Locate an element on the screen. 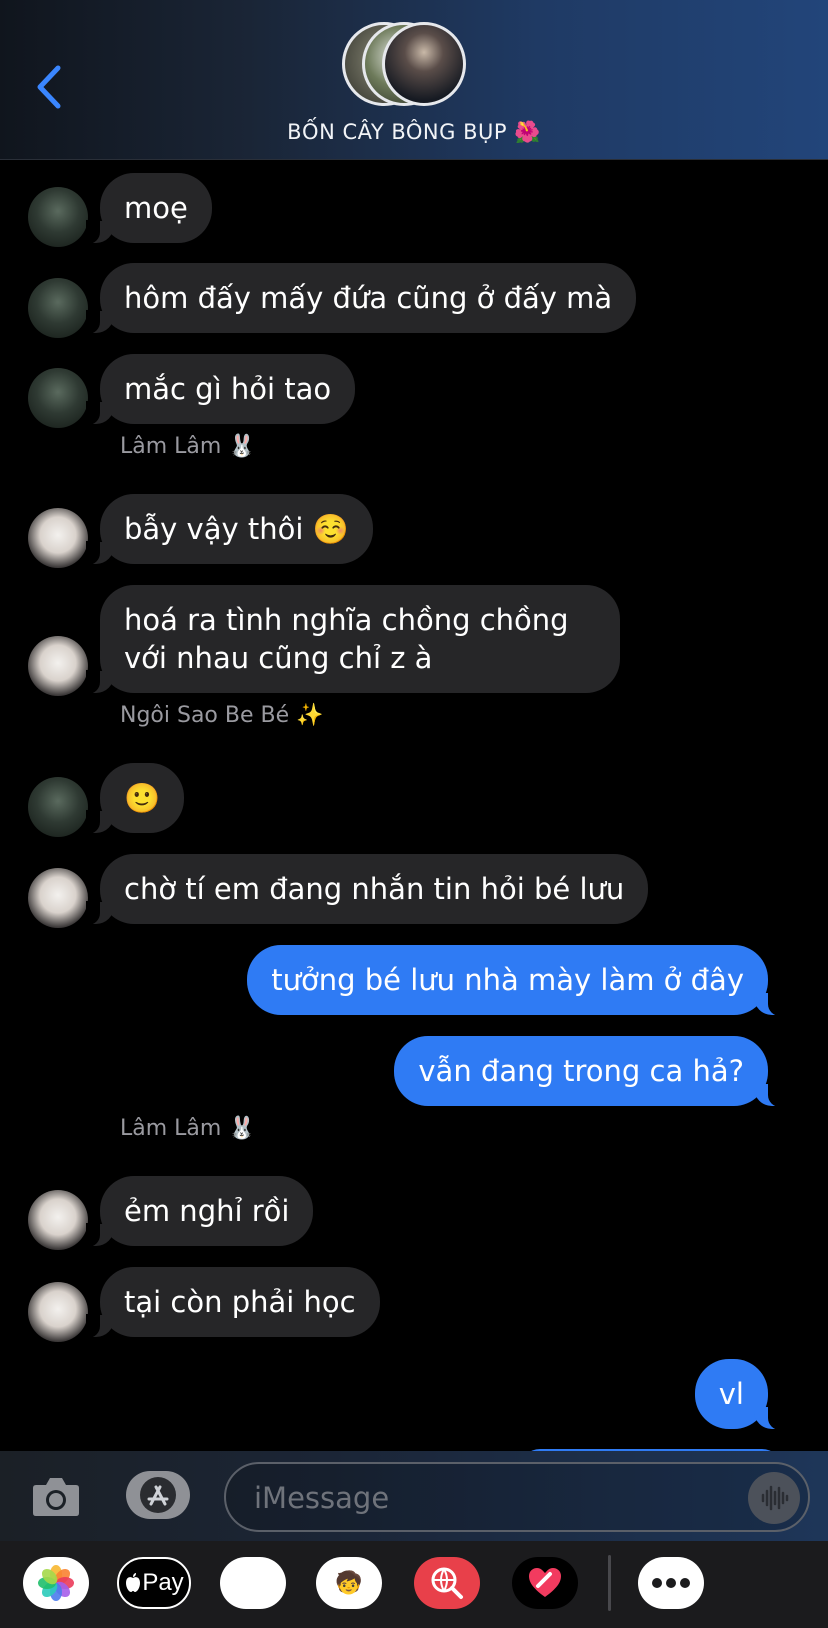  app-drawer-divider is located at coordinates (609, 1583).